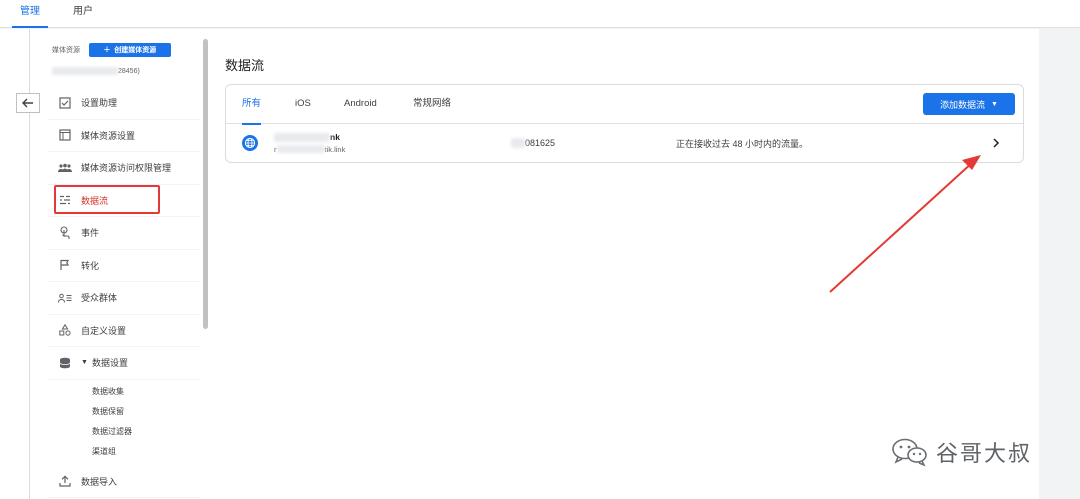  I want to click on data-streams-icon, so click(65, 200).